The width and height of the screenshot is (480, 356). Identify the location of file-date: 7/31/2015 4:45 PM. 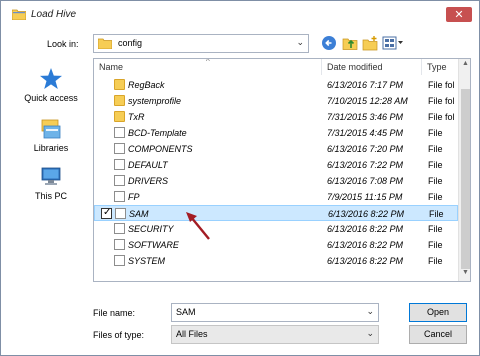
(365, 133).